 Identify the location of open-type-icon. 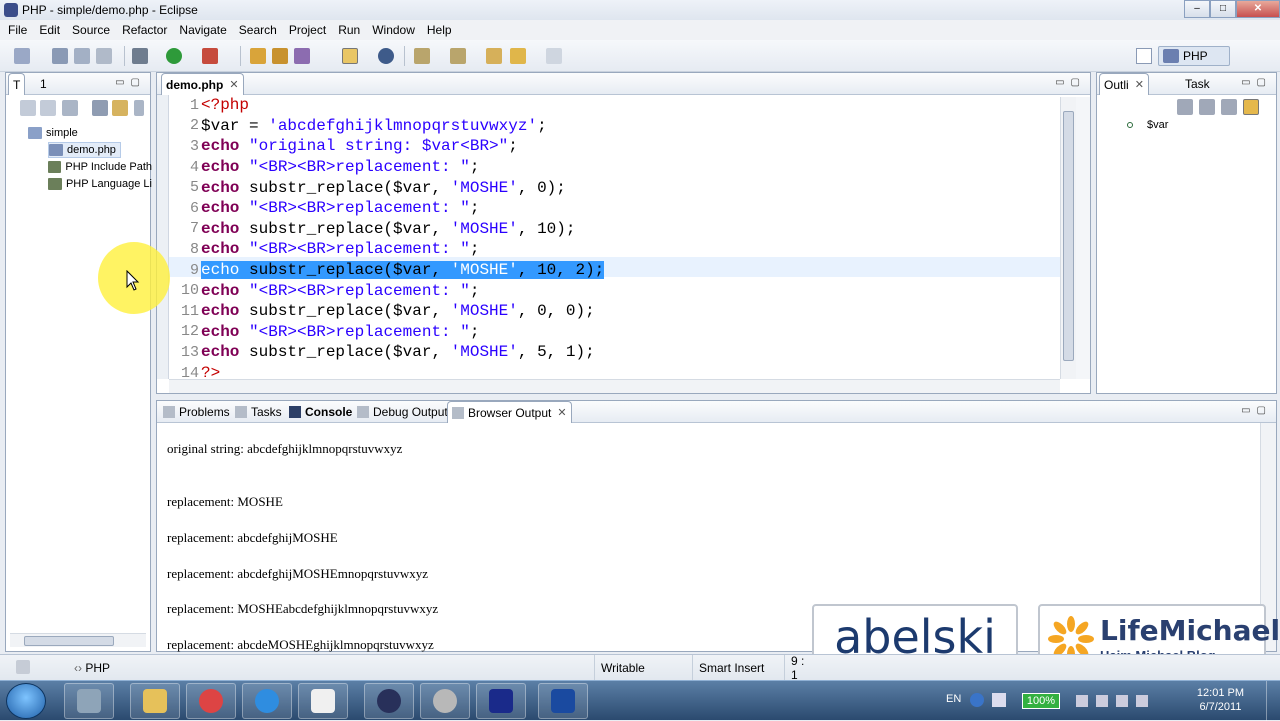
(280, 56).